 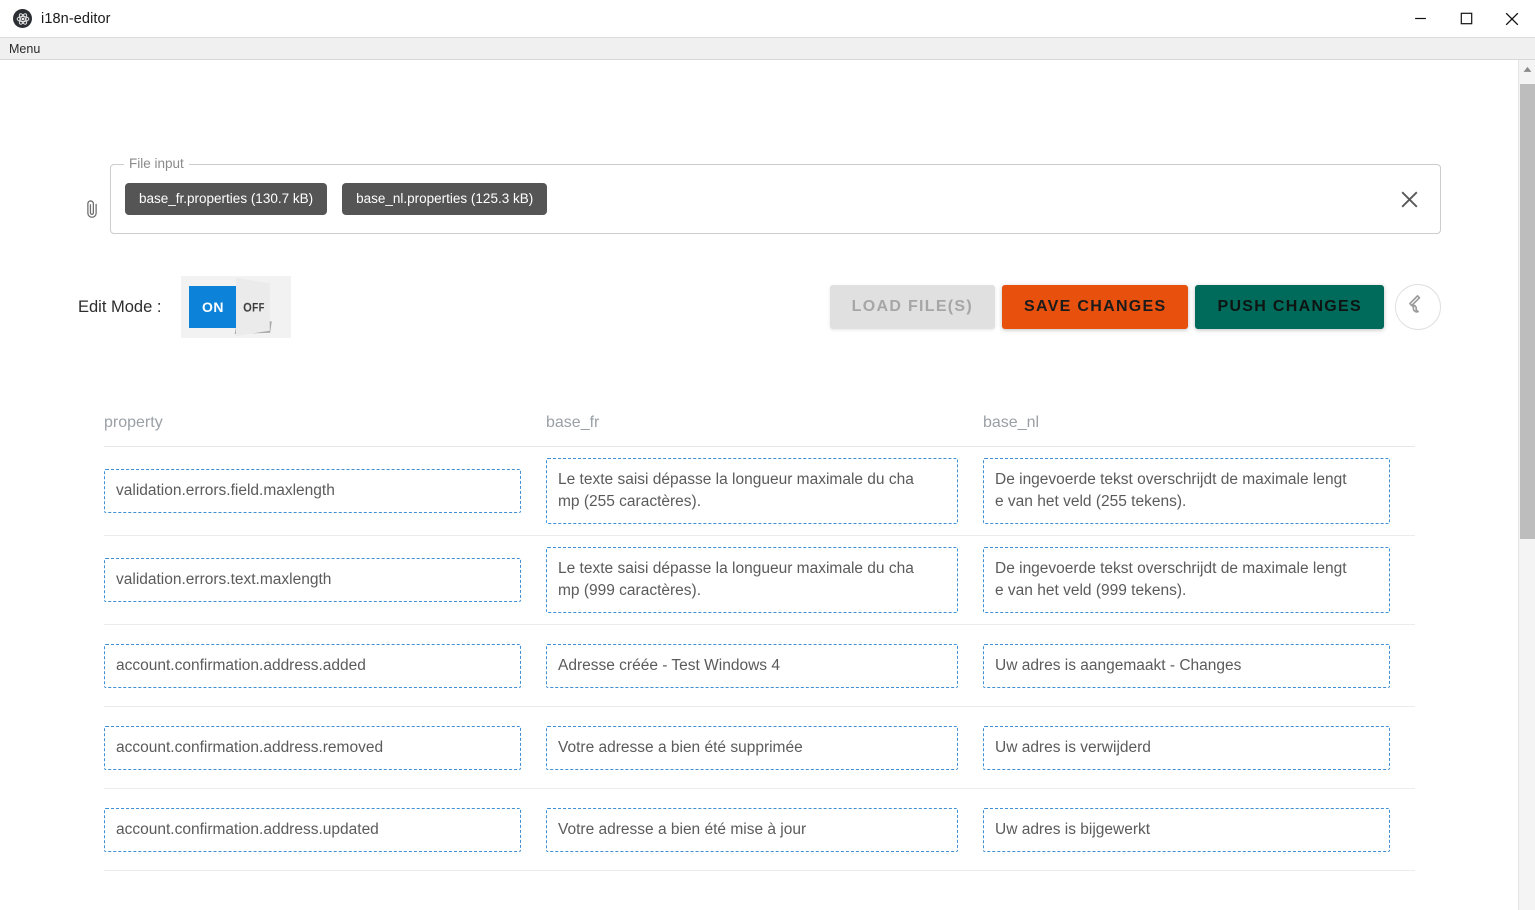 I want to click on base-nl-field: Uw adres is bijgewerkt, so click(x=1186, y=829).